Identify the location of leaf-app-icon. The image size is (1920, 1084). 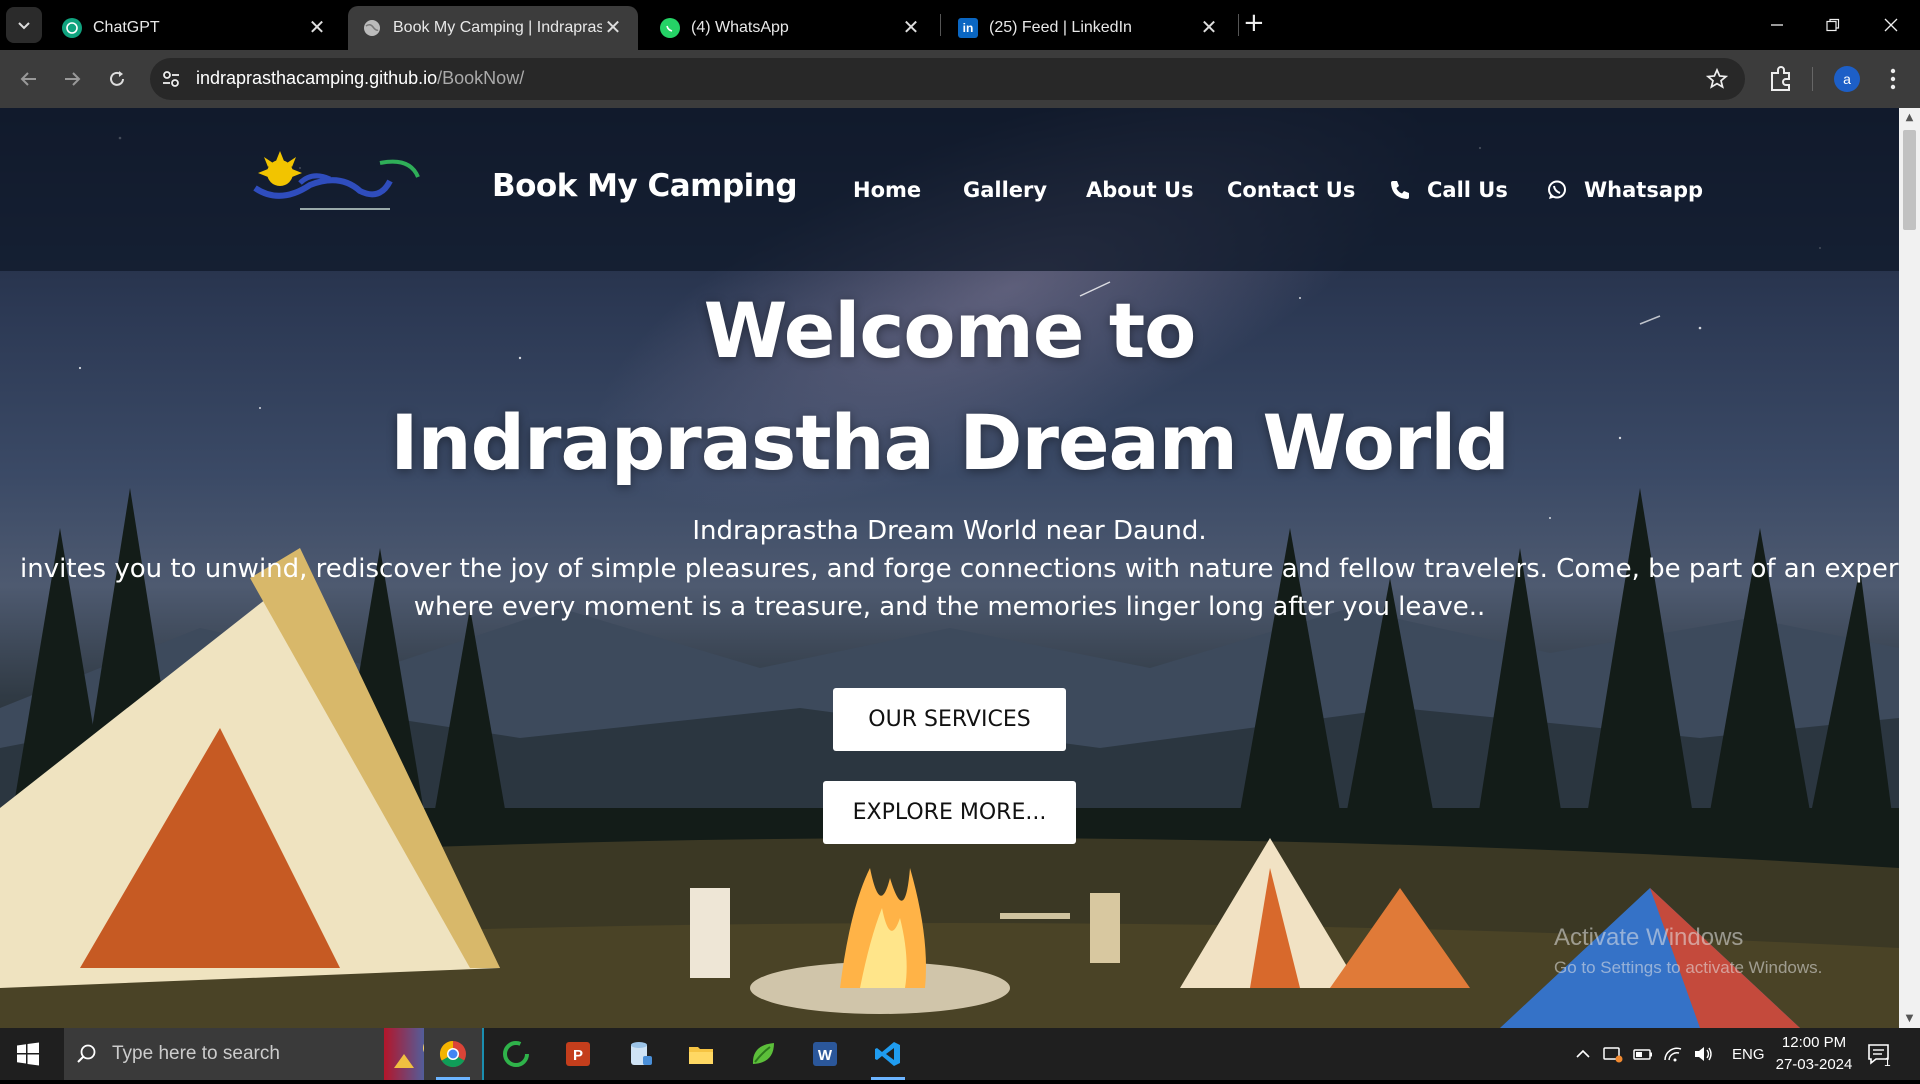
(763, 1053).